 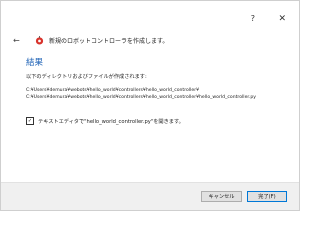 I want to click on open-in-editor-checkbox: ✓, so click(x=30, y=121).